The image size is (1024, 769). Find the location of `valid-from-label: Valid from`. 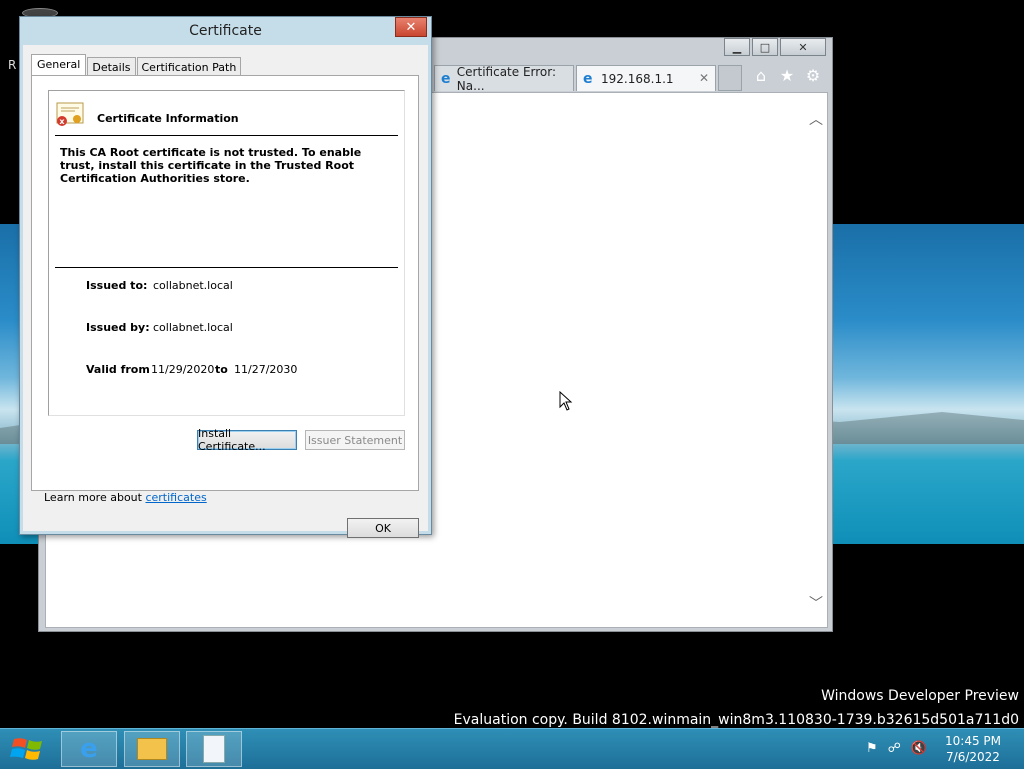

valid-from-label: Valid from is located at coordinates (118, 369).